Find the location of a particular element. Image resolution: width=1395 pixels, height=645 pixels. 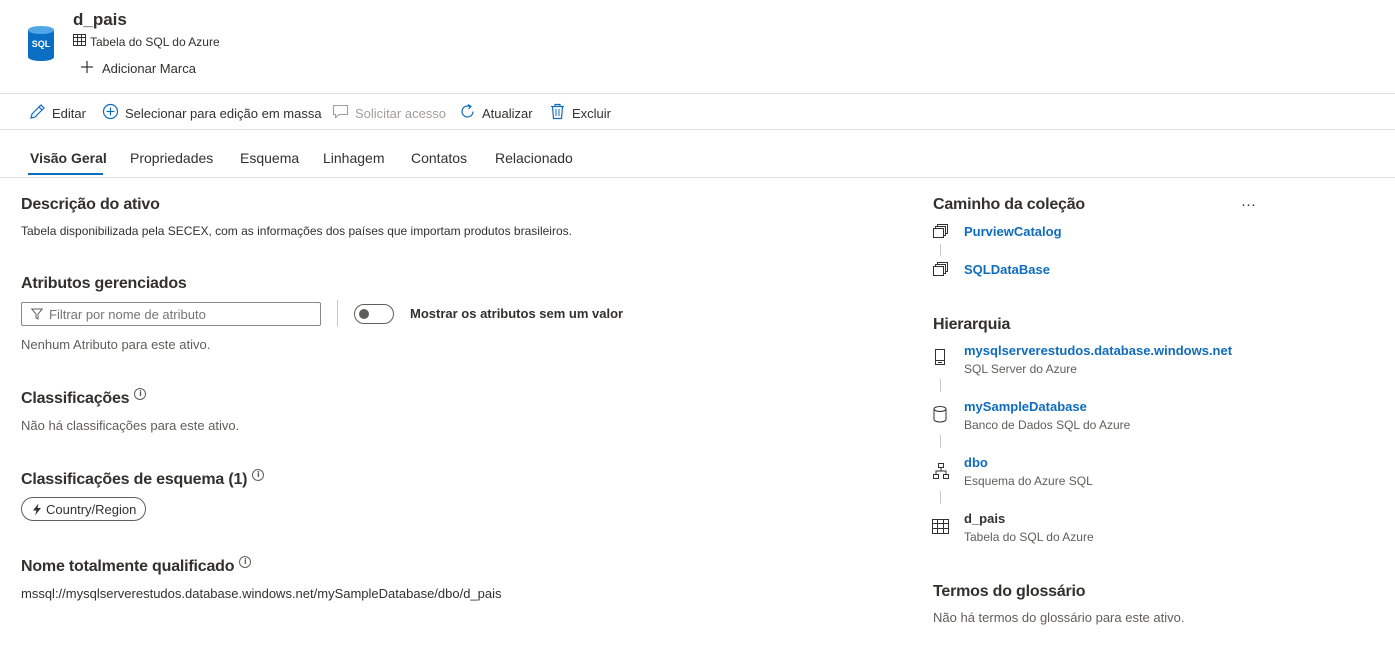

toggle-label: Mostrar os atributos sem um valor is located at coordinates (517, 313).